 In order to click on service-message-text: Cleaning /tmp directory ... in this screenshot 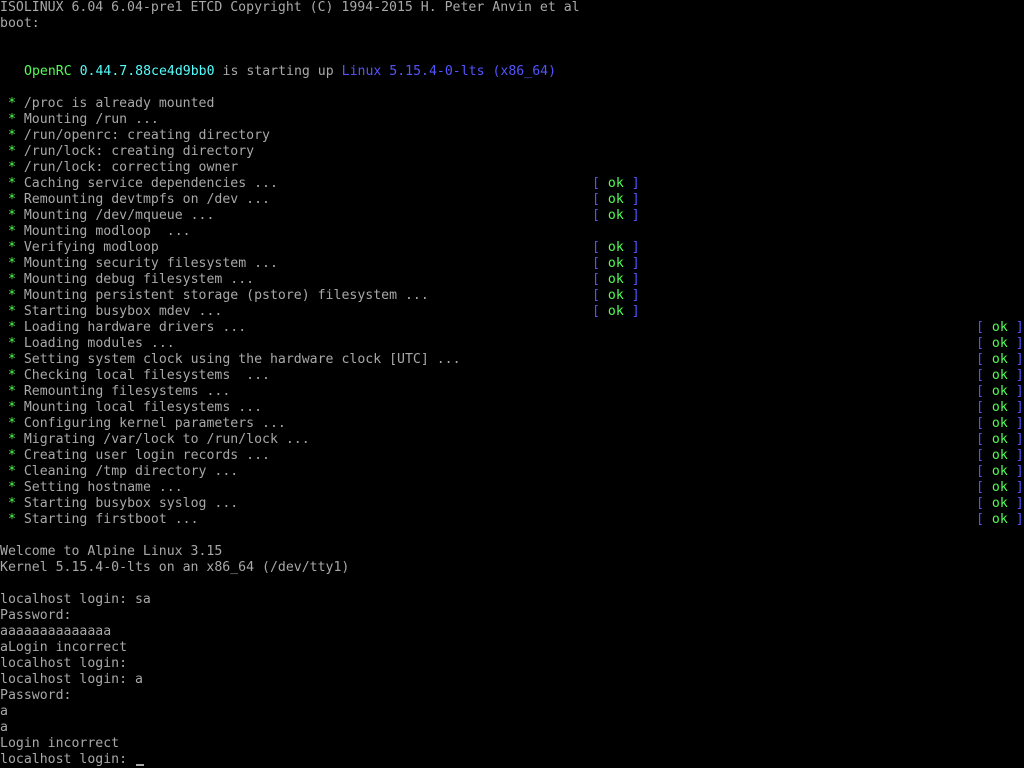, I will do `click(131, 471)`.